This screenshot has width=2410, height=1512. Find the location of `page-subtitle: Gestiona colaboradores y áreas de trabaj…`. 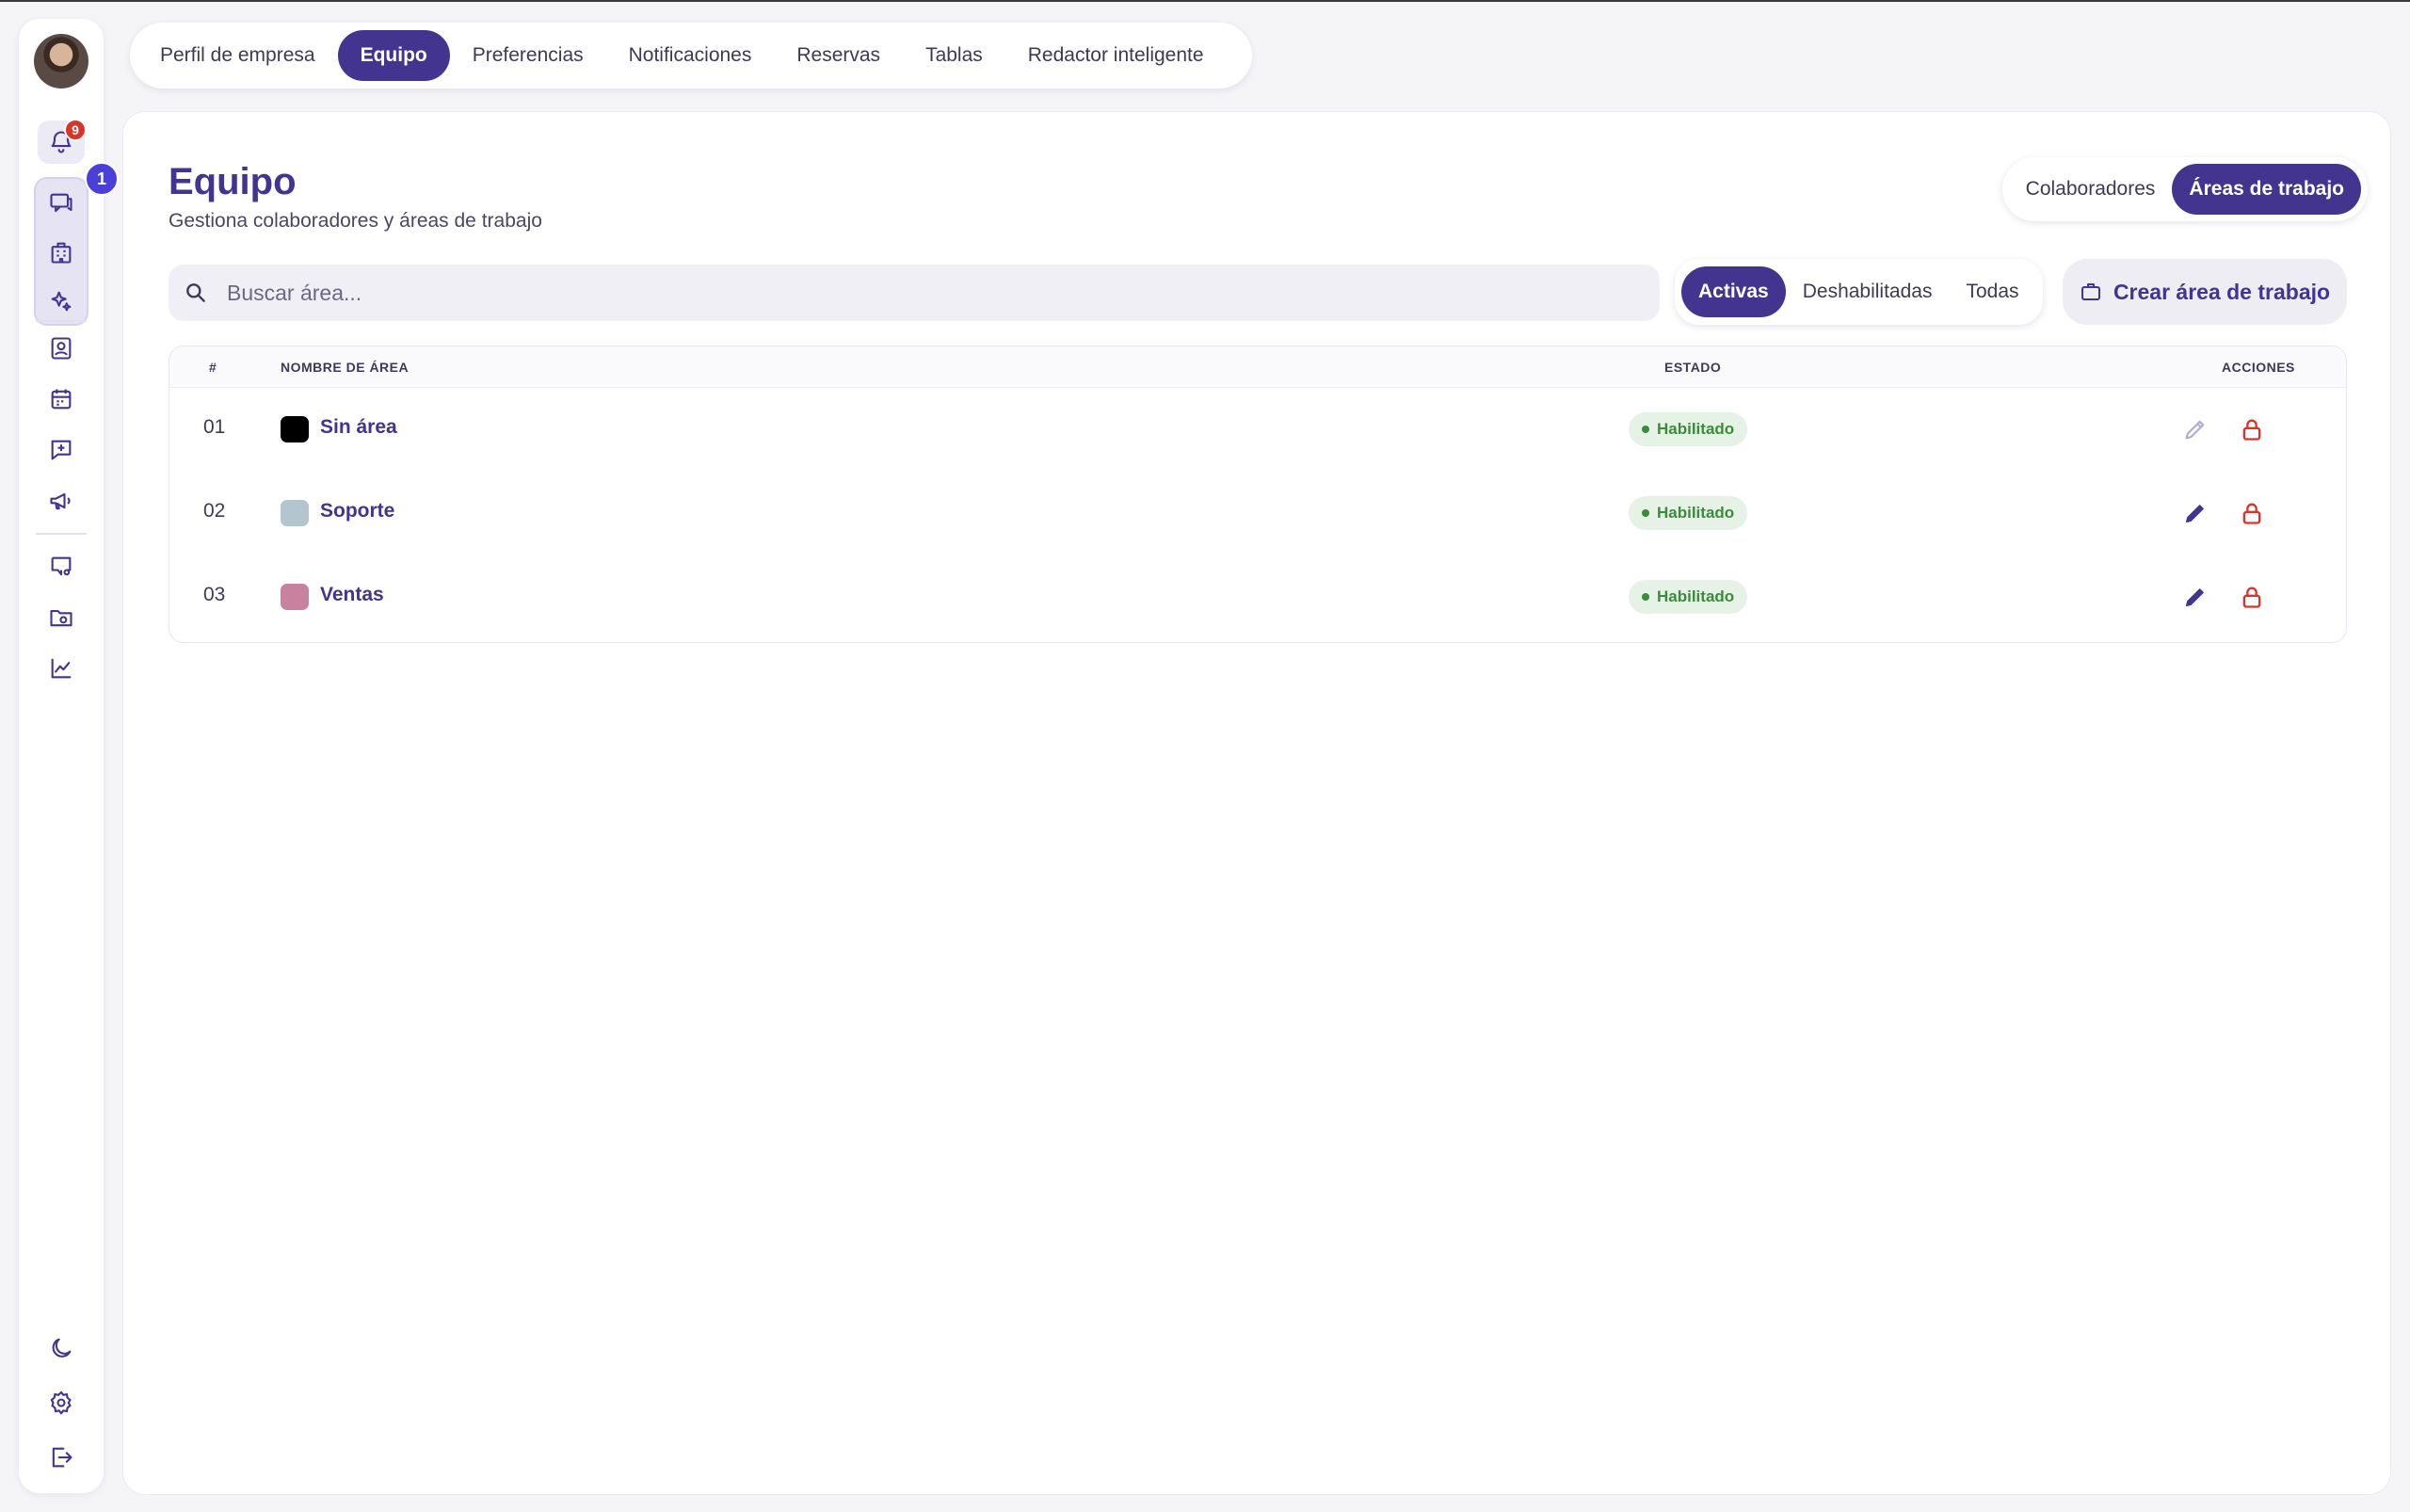

page-subtitle: Gestiona colaboradores y áreas de trabaj… is located at coordinates (355, 221).